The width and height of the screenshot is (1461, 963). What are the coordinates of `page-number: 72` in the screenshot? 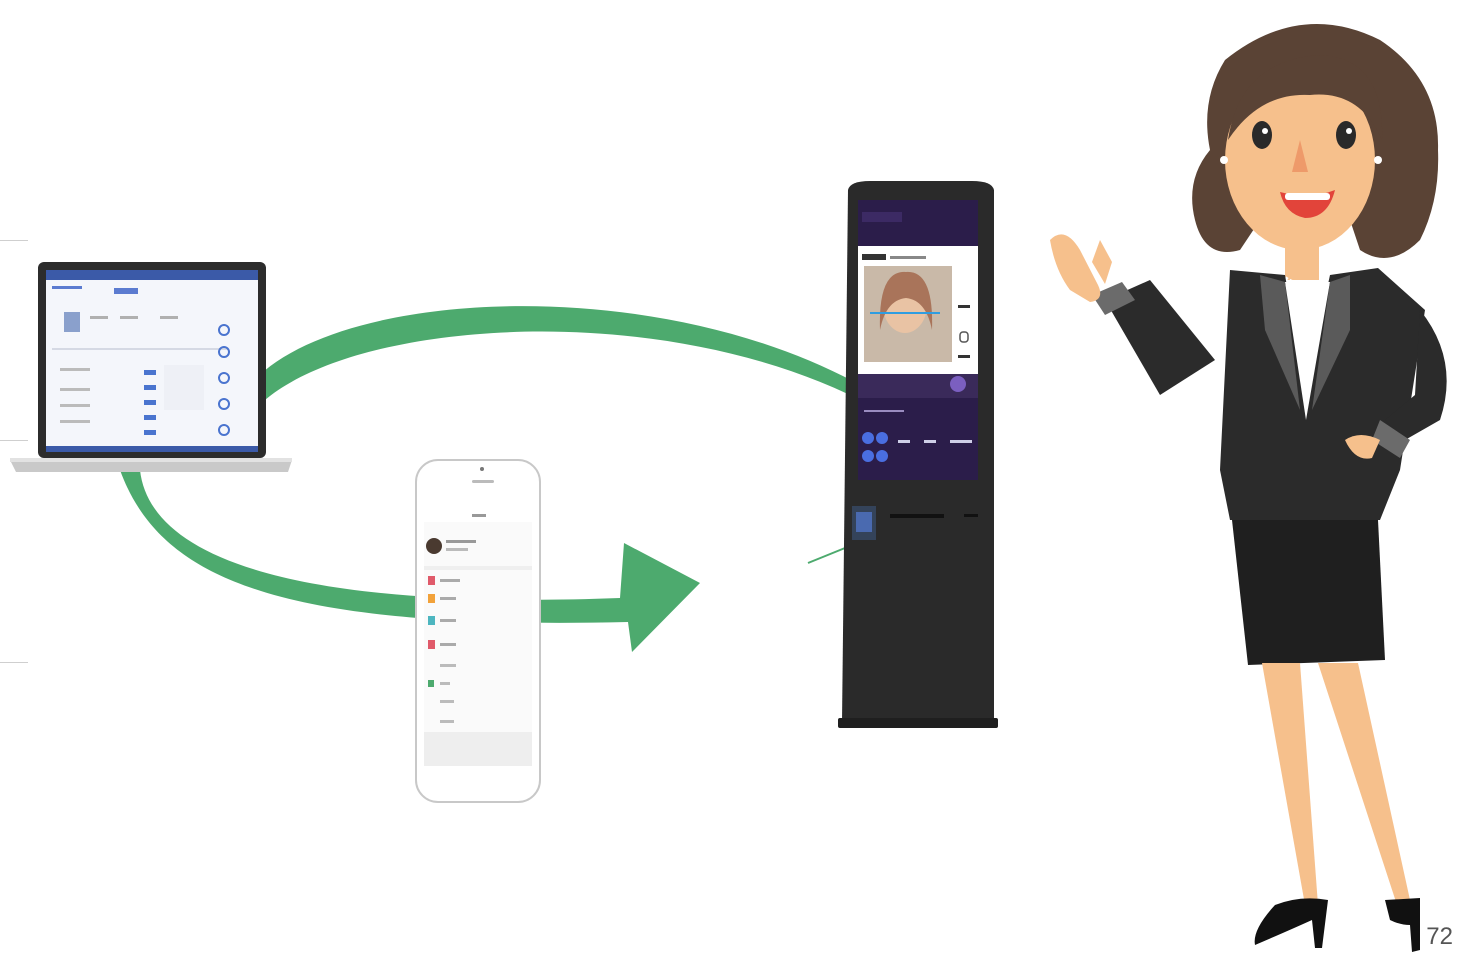 It's located at (1439, 936).